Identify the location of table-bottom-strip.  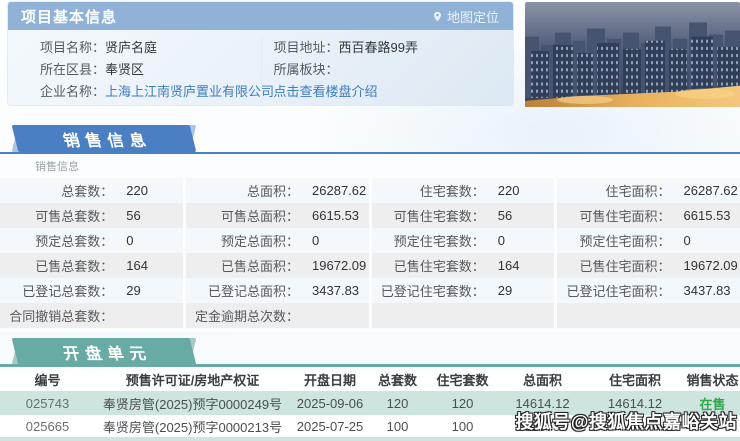
(370, 439).